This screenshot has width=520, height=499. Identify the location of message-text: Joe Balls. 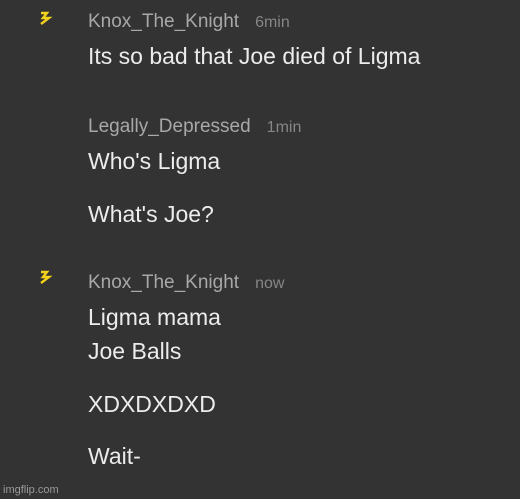
(135, 351).